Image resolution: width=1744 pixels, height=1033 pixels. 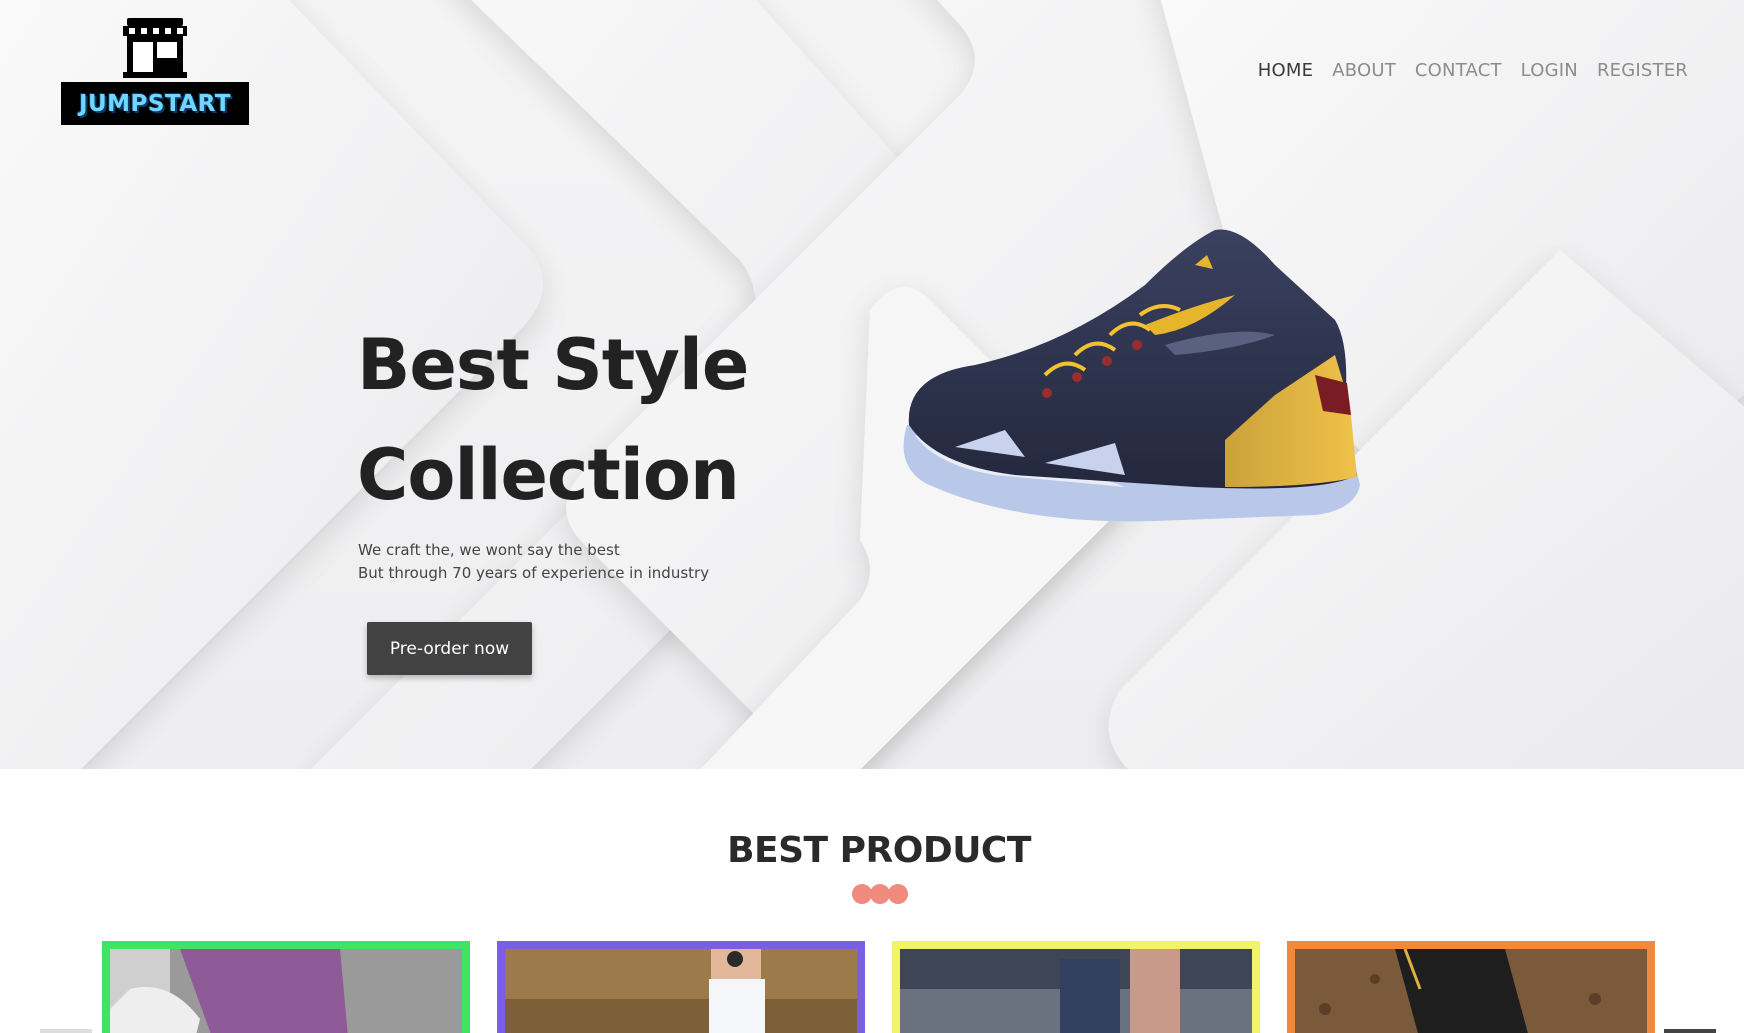 I want to click on storefront-icon, so click(x=155, y=48).